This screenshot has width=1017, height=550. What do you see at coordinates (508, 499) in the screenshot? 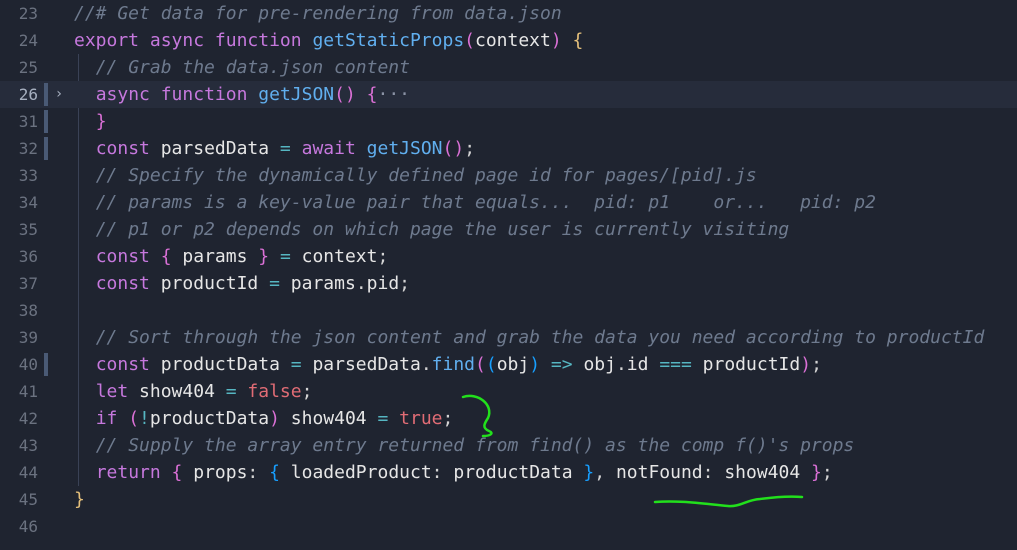
I see `code-line: 45}` at bounding box center [508, 499].